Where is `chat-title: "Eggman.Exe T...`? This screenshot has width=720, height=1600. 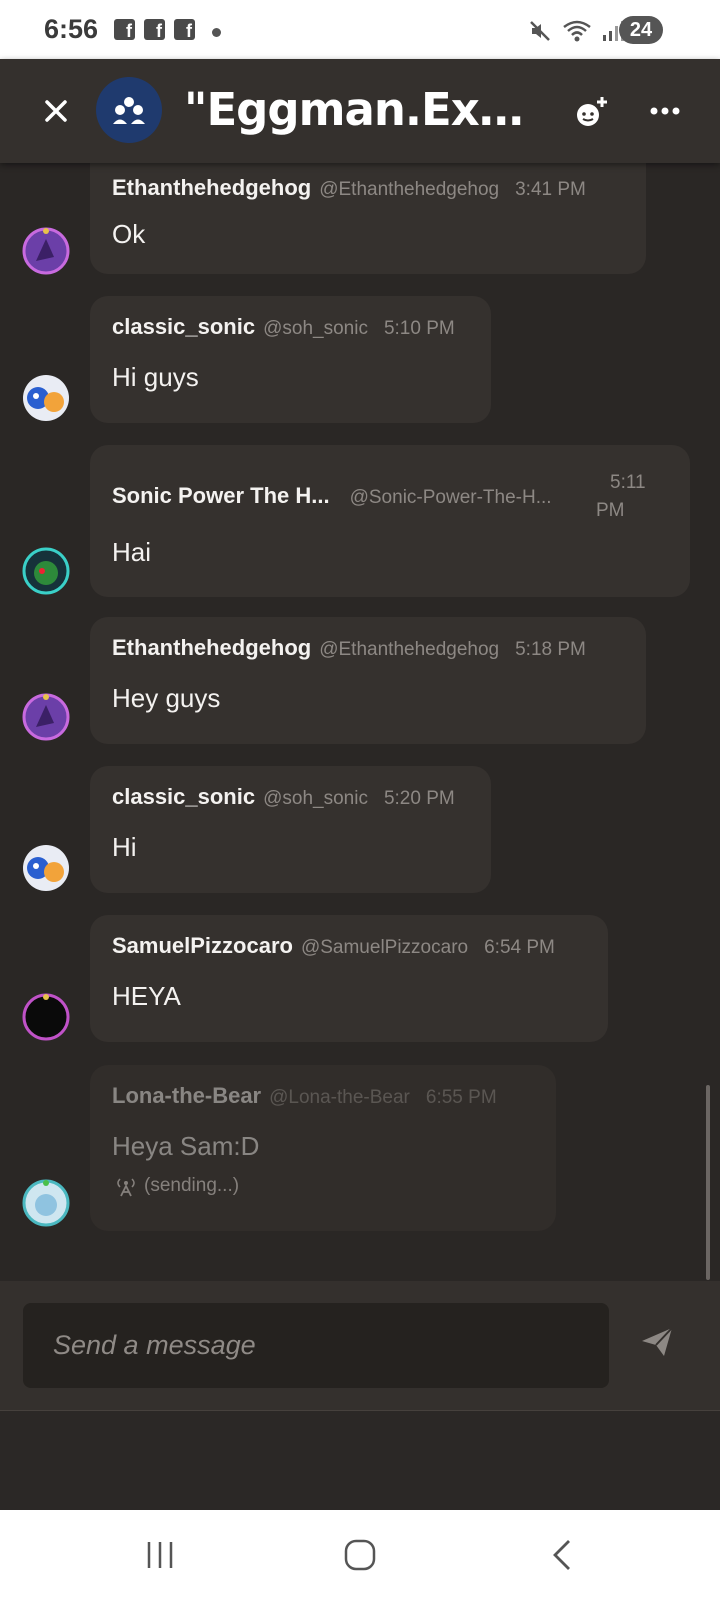
chat-title: "Eggman.Exe T... is located at coordinates (359, 109).